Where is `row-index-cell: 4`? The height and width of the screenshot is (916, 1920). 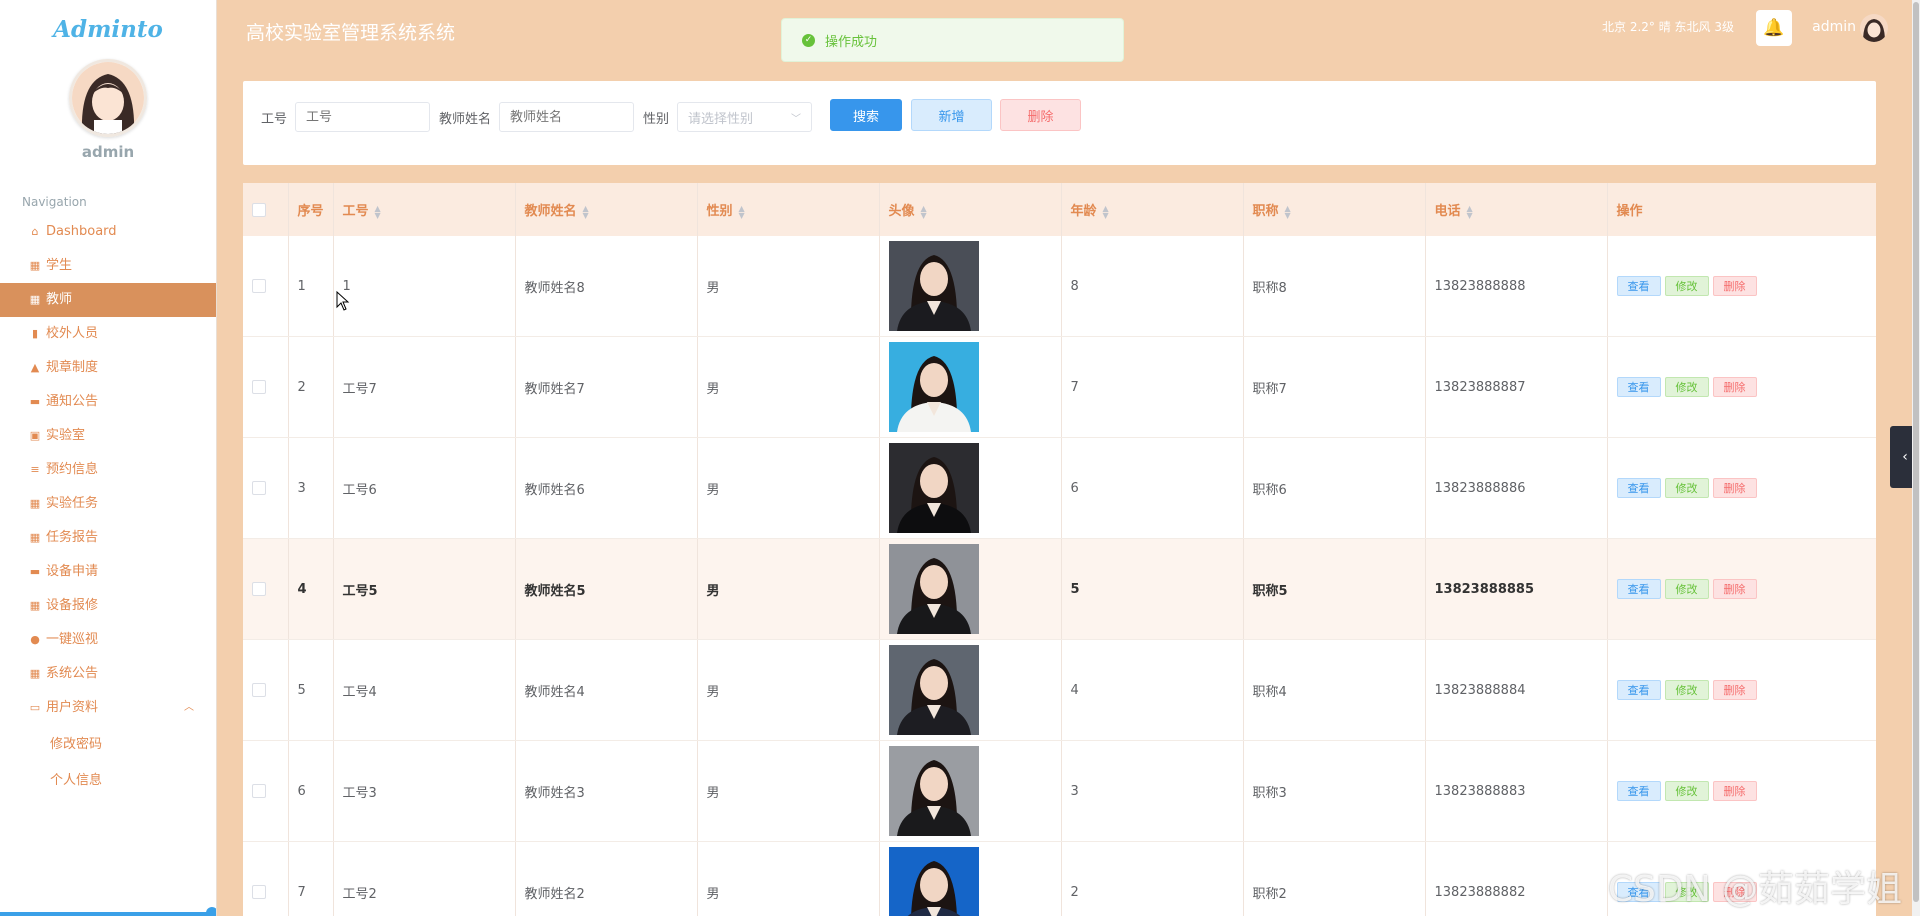
row-index-cell: 4 is located at coordinates (311, 589).